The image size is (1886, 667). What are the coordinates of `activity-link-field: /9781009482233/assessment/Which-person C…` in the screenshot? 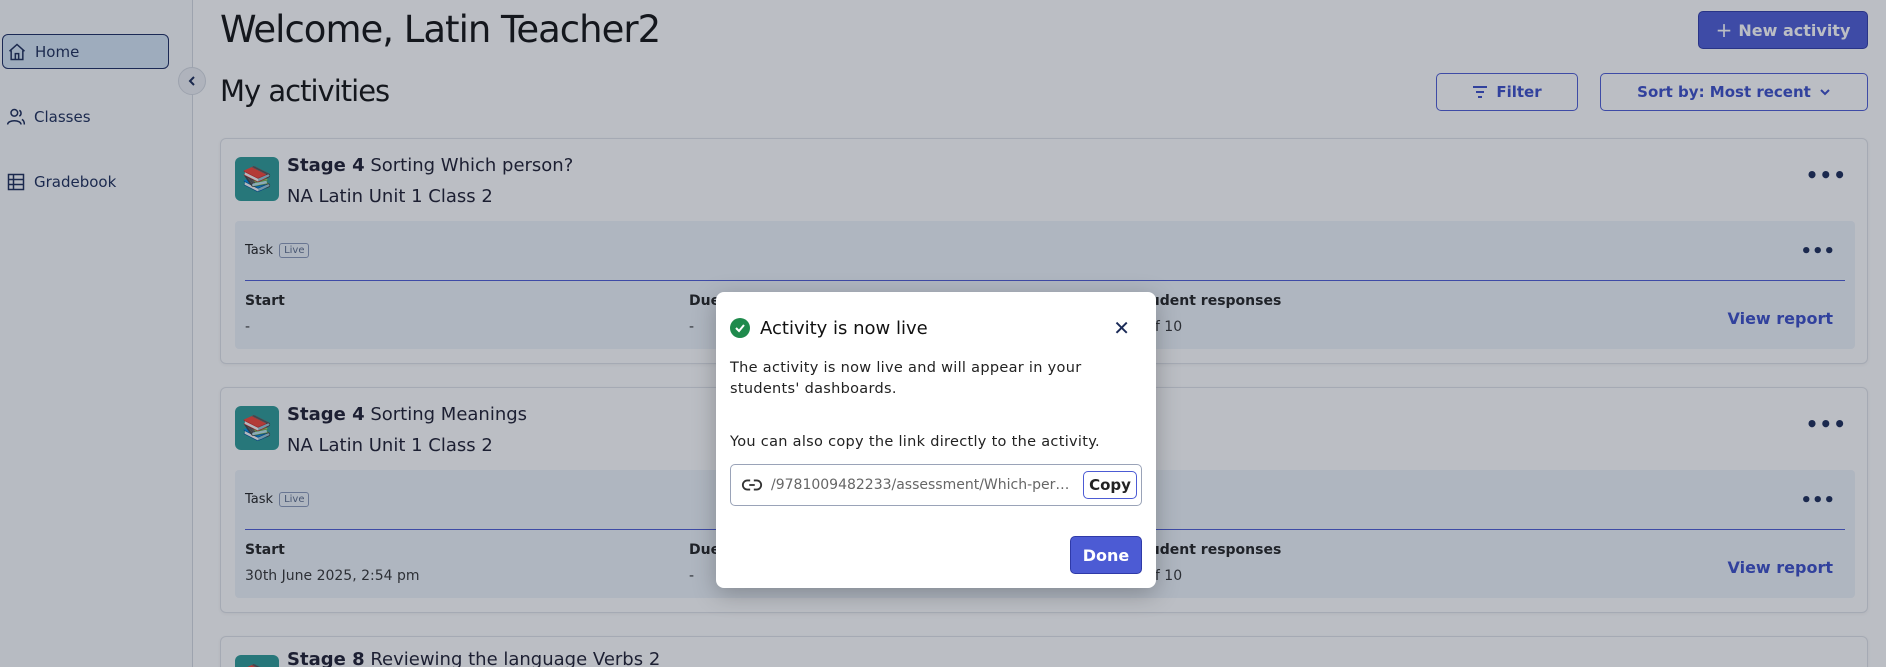 It's located at (936, 485).